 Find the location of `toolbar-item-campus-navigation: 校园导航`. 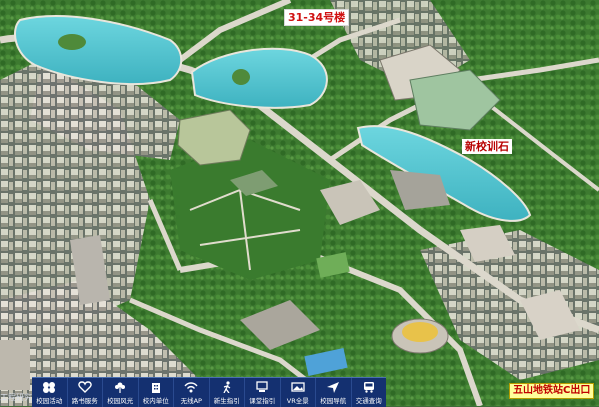

toolbar-item-campus-navigation: 校园导航 is located at coordinates (334, 392).